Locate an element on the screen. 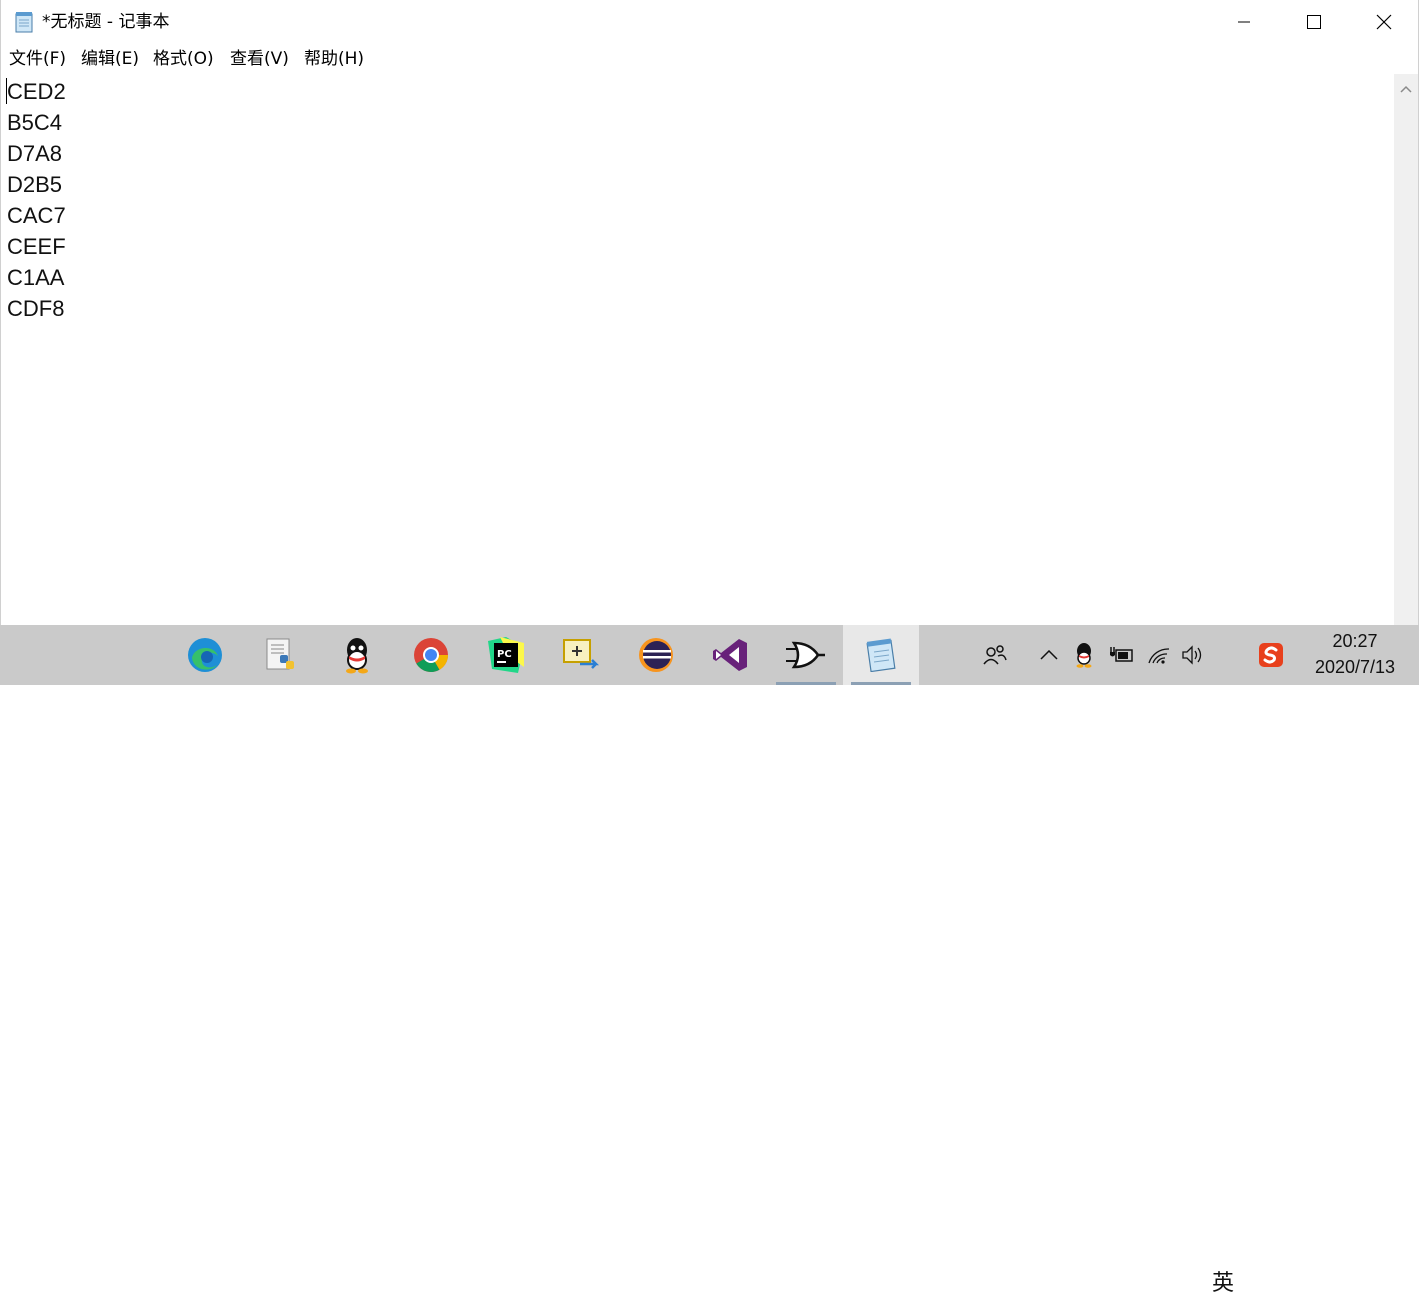 Image resolution: width=1419 pixels, height=1297 pixels. tray-qq is located at coordinates (1084, 655).